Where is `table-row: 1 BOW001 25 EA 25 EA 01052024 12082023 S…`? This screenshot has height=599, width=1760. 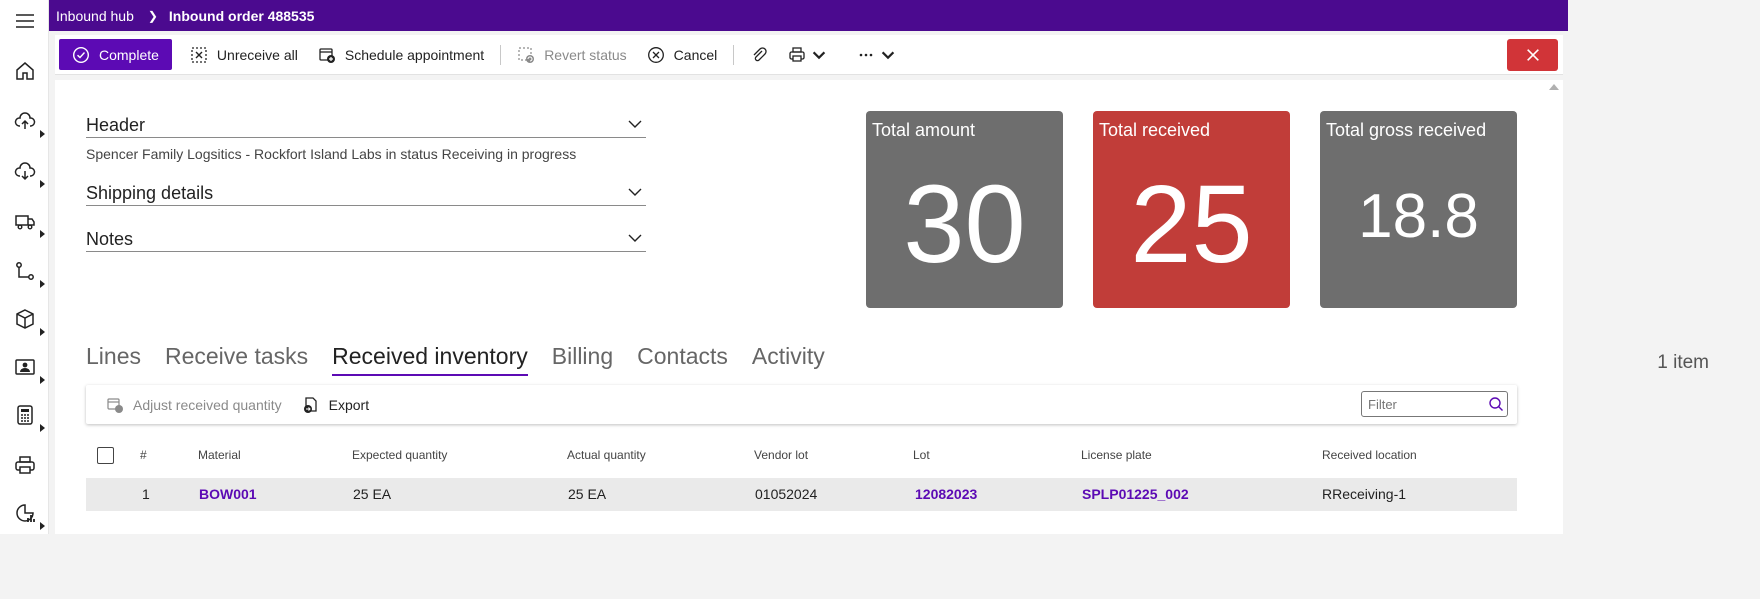
table-row: 1 BOW001 25 EA 25 EA 01052024 12082023 S… is located at coordinates (801, 494).